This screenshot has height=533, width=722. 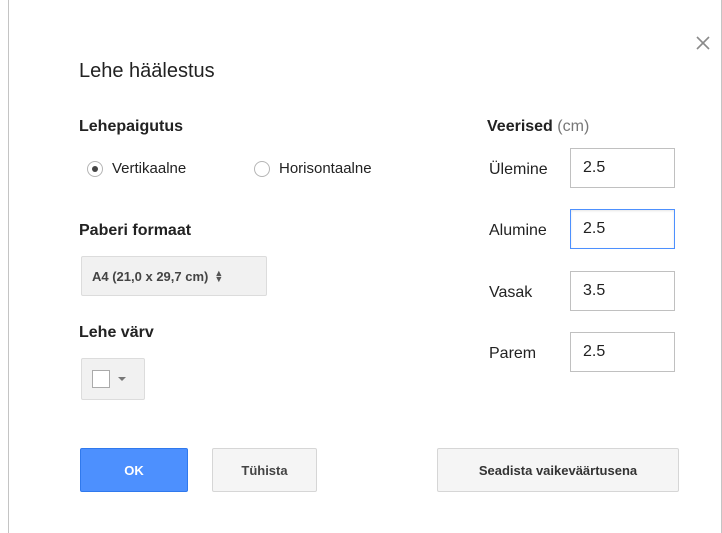 What do you see at coordinates (113, 379) in the screenshot?
I see `page-color-button` at bounding box center [113, 379].